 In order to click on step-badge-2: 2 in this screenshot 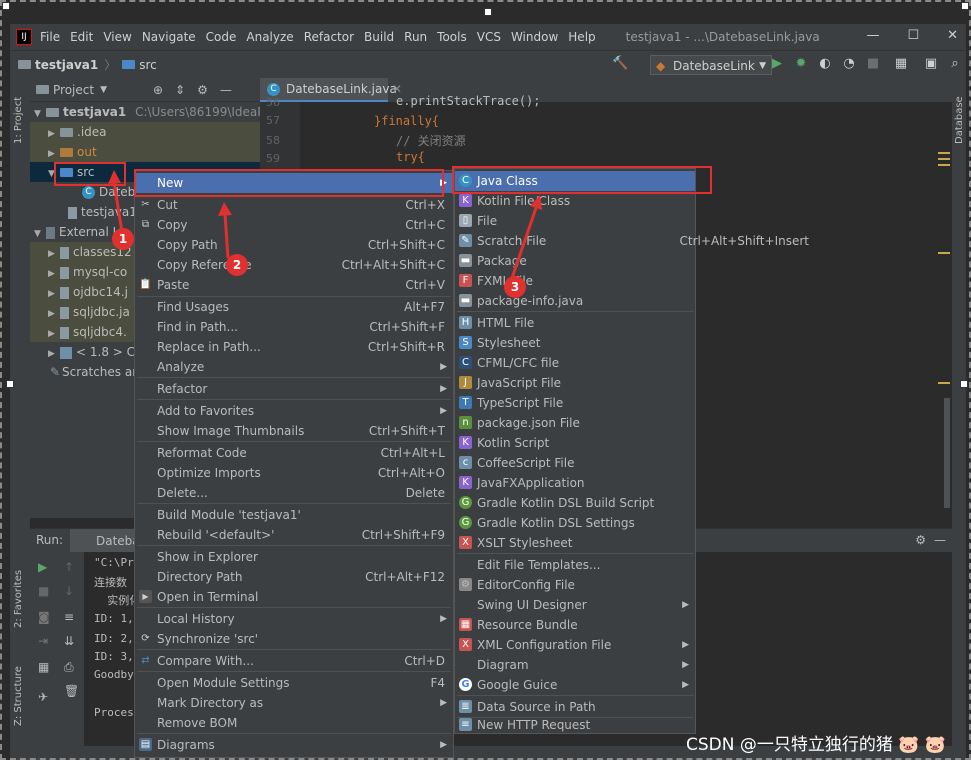, I will do `click(237, 265)`.